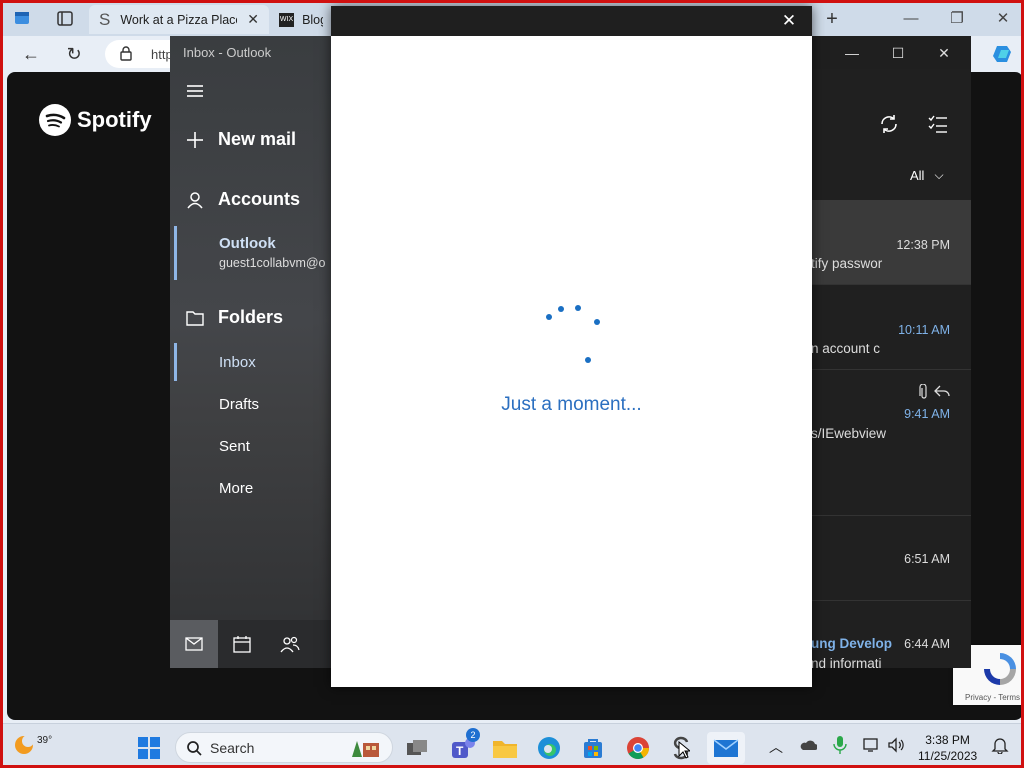  I want to click on new-tab-button: +, so click(832, 19).